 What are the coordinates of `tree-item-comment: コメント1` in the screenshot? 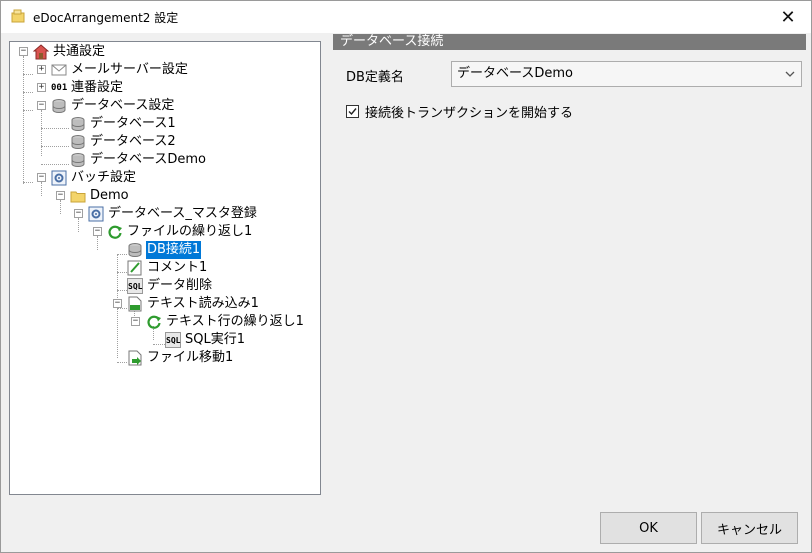 It's located at (167, 268).